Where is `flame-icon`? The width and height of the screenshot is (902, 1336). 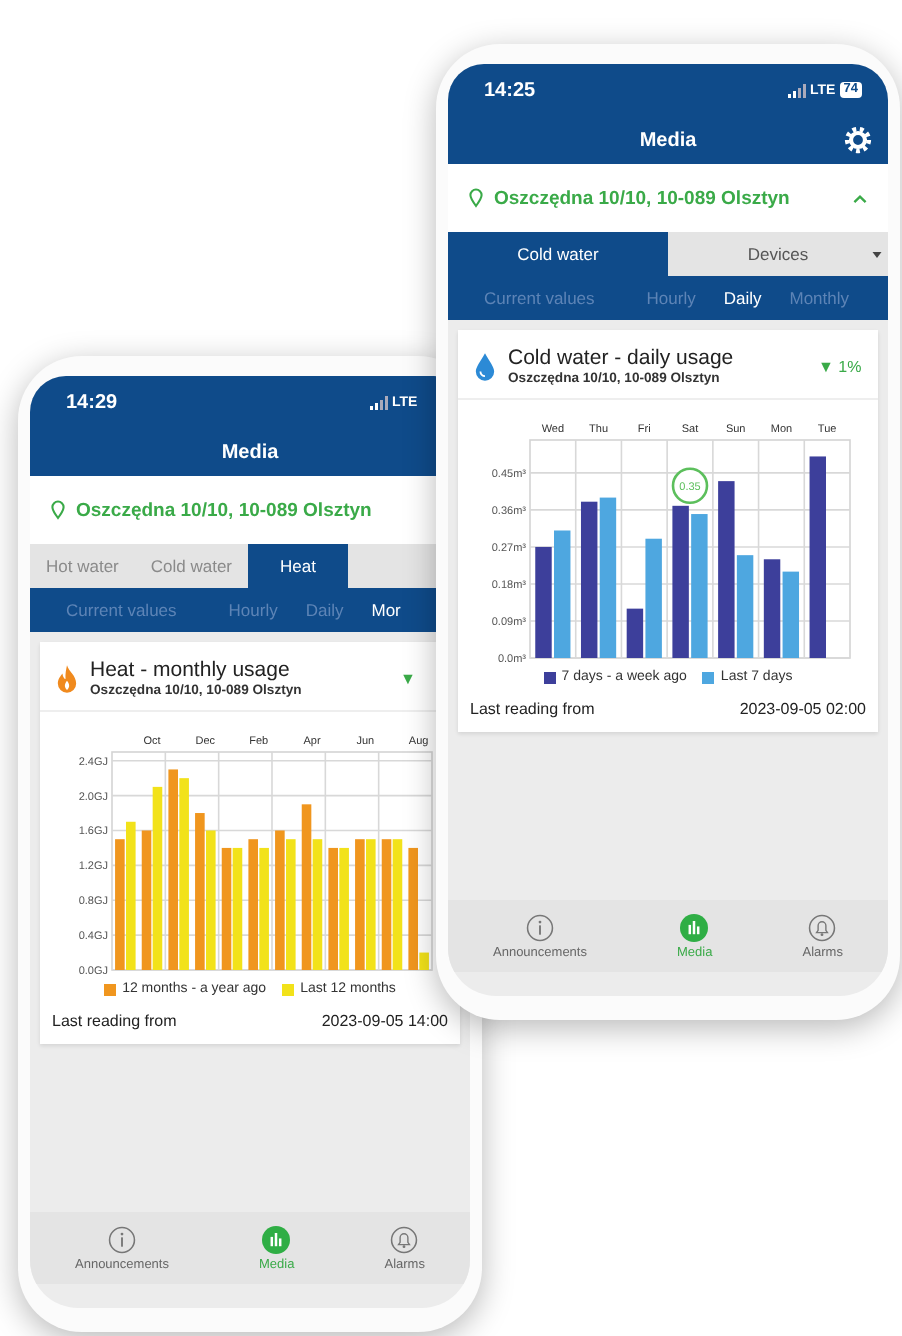
flame-icon is located at coordinates (67, 678).